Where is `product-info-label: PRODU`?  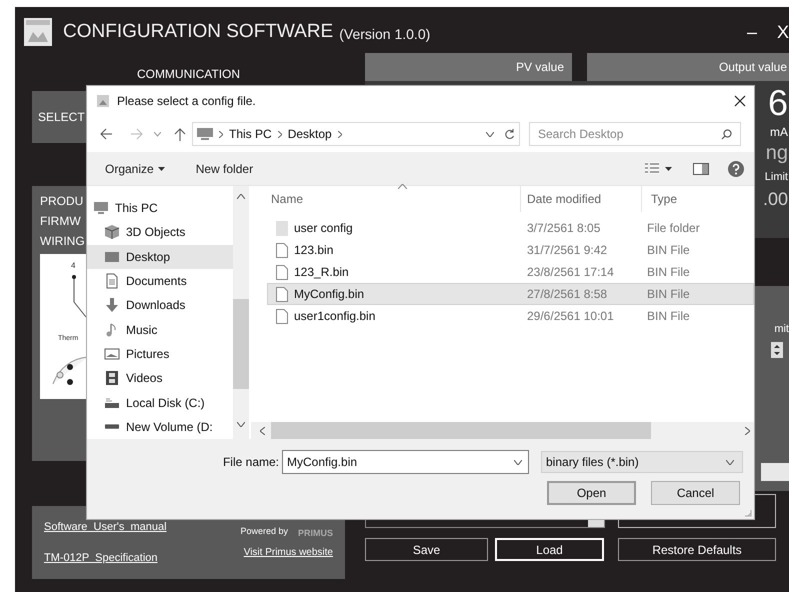
product-info-label: PRODU is located at coordinates (62, 201).